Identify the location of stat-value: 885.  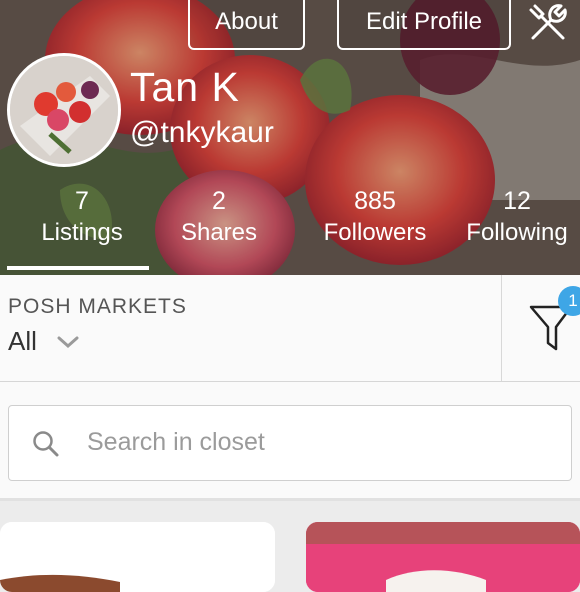
(375, 201).